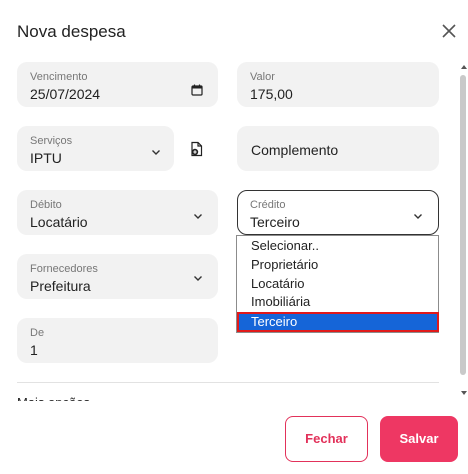 This screenshot has height=474, width=468. Describe the element at coordinates (95, 148) in the screenshot. I see `servicos-select: Serviços IPTU` at that location.